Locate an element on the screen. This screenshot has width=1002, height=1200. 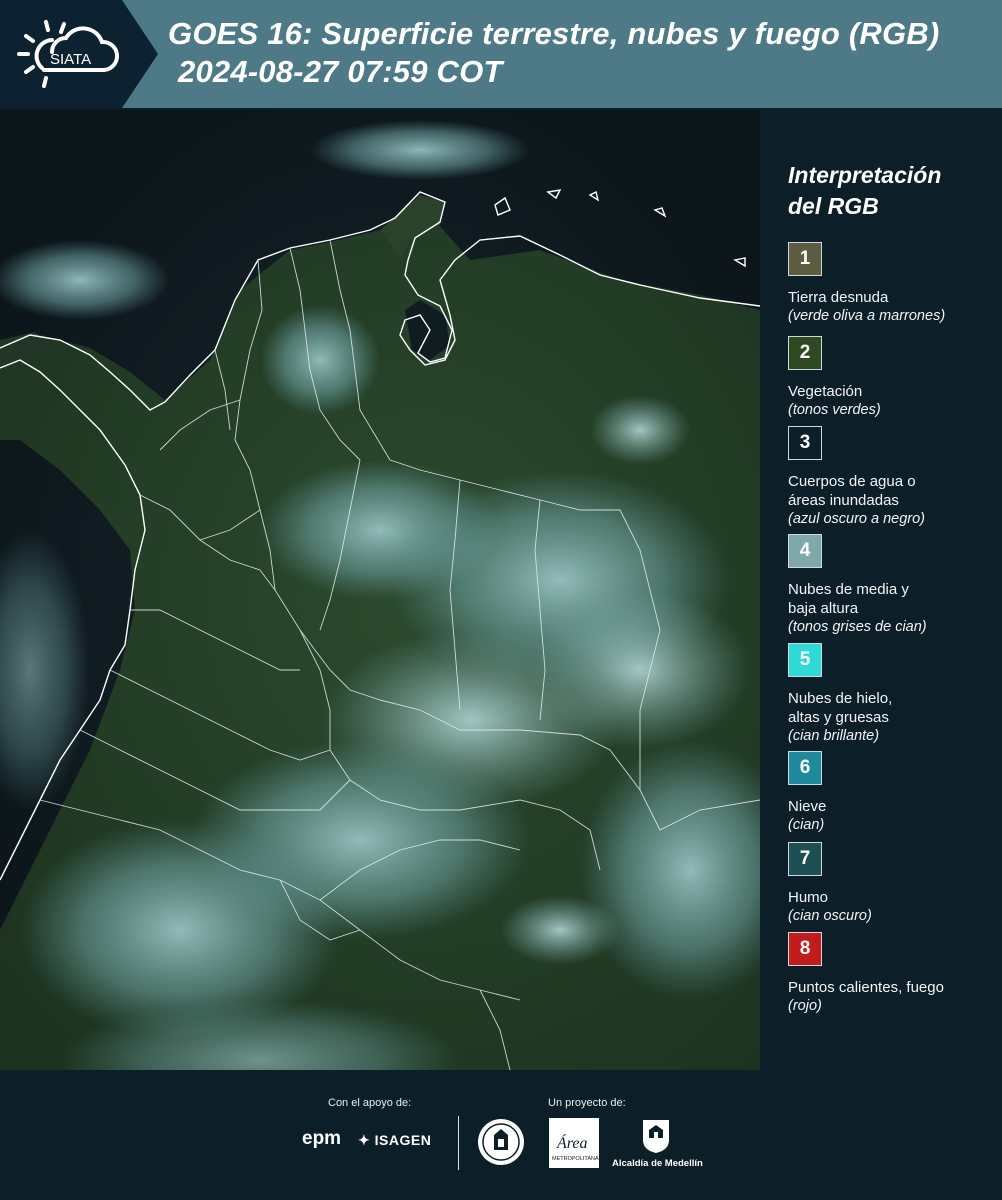
legend-label: Tierra desnuda is located at coordinates (838, 297).